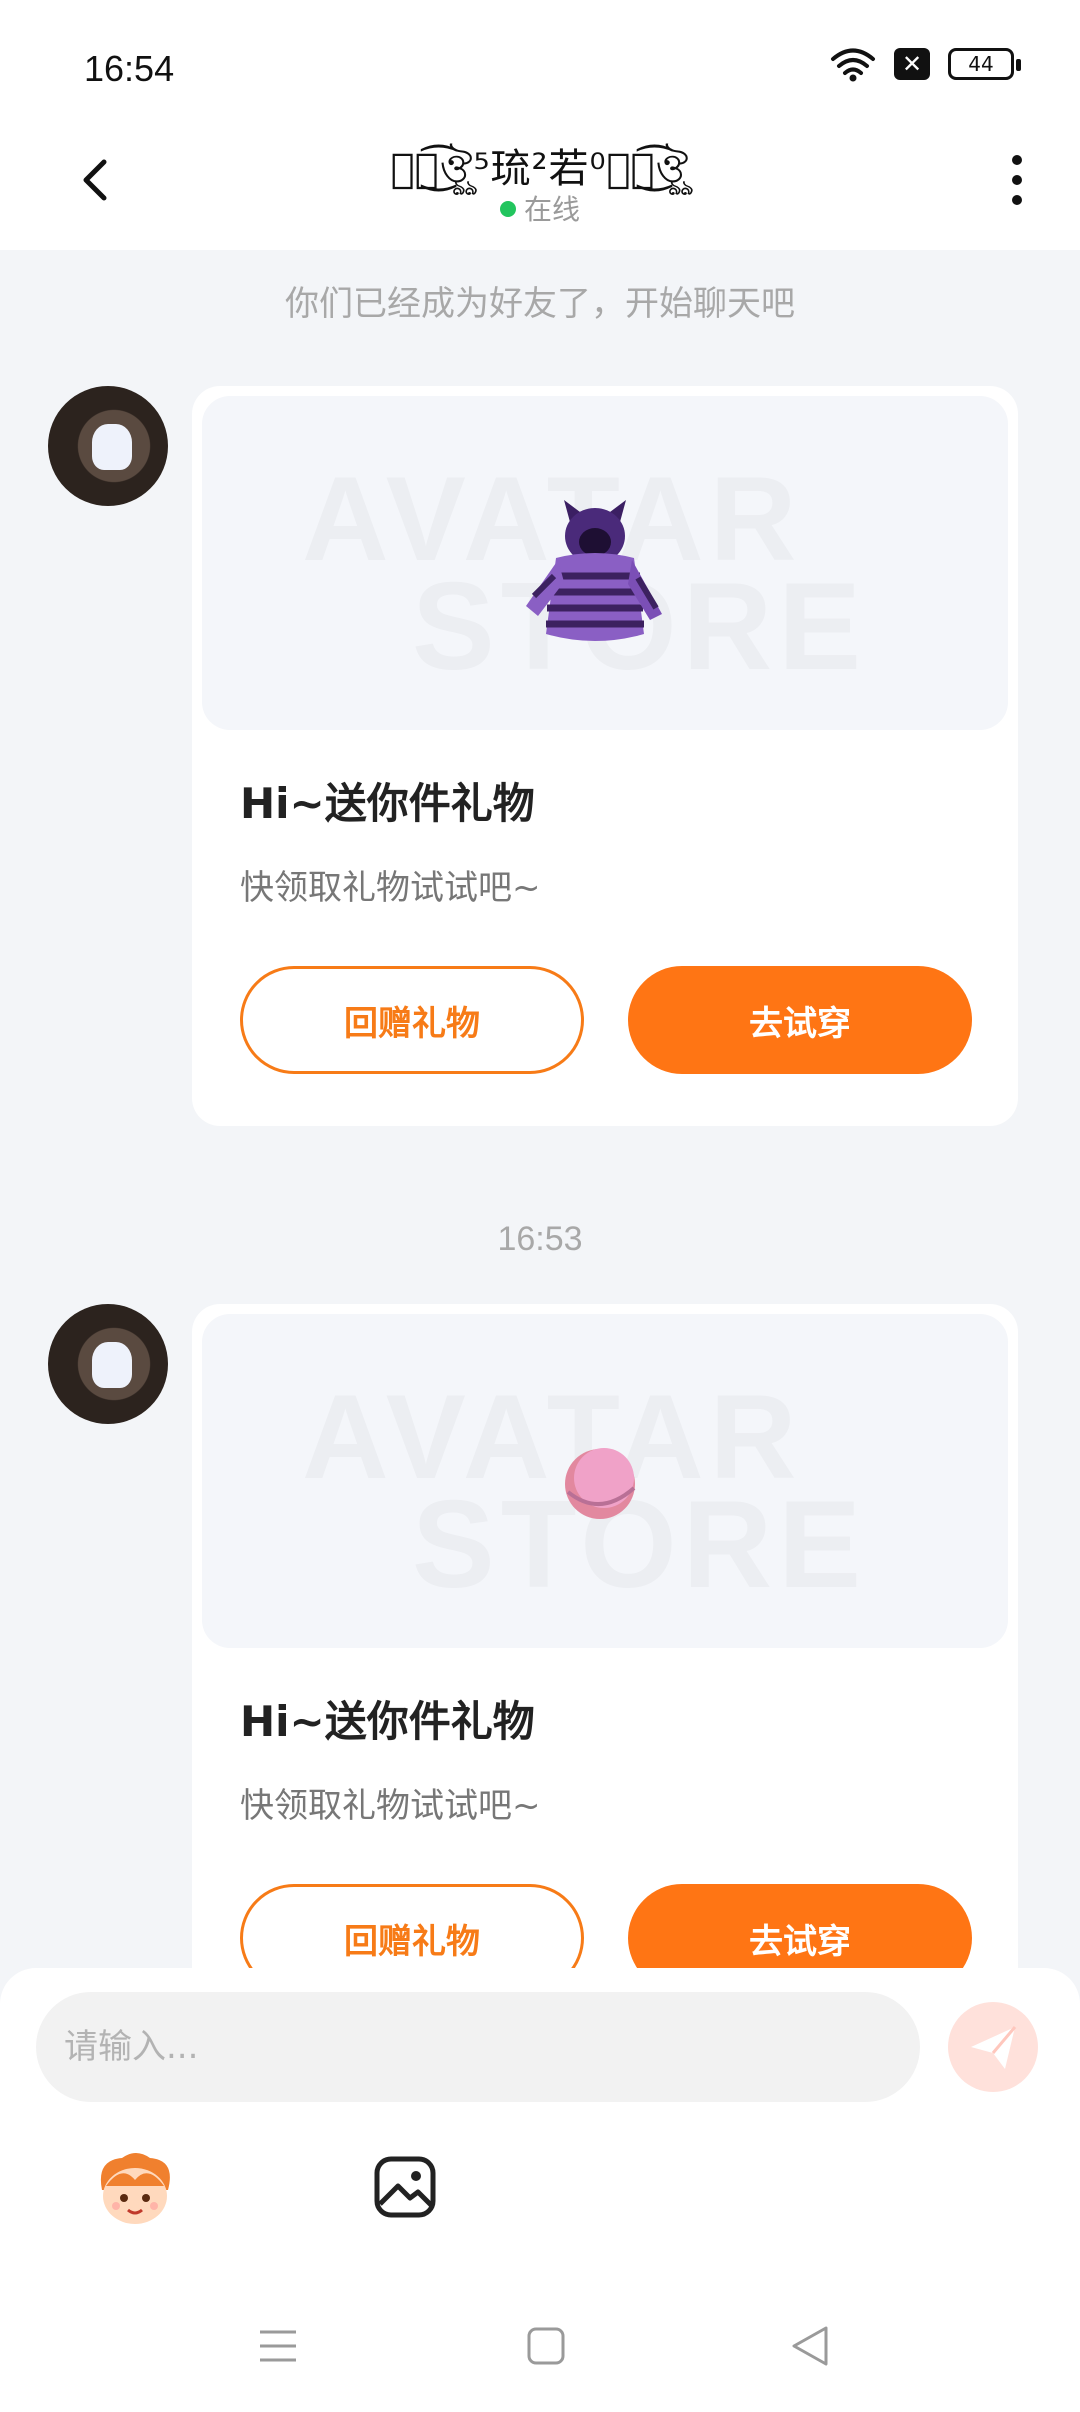  What do you see at coordinates (546, 2346) in the screenshot?
I see `home-icon` at bounding box center [546, 2346].